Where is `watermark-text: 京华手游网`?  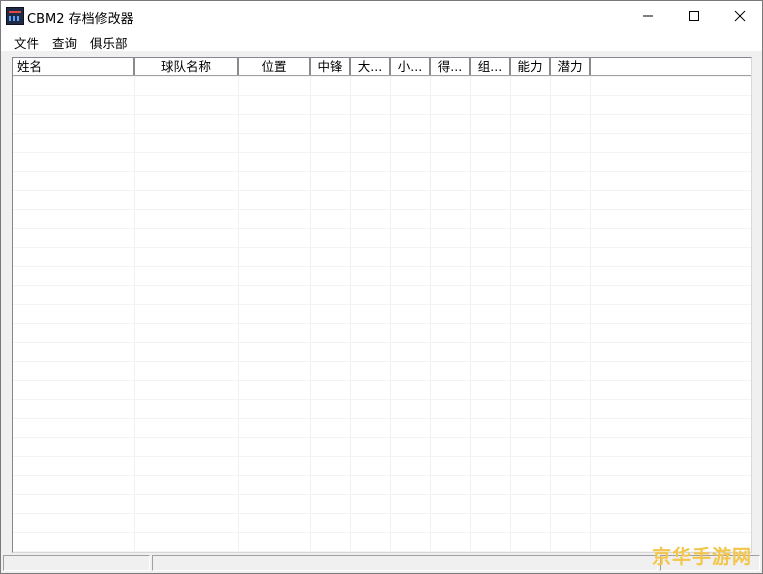
watermark-text: 京华手游网 is located at coordinates (702, 557).